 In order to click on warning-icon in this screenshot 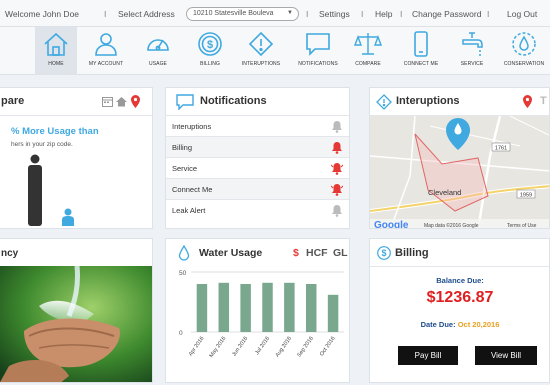, I will do `click(261, 44)`.